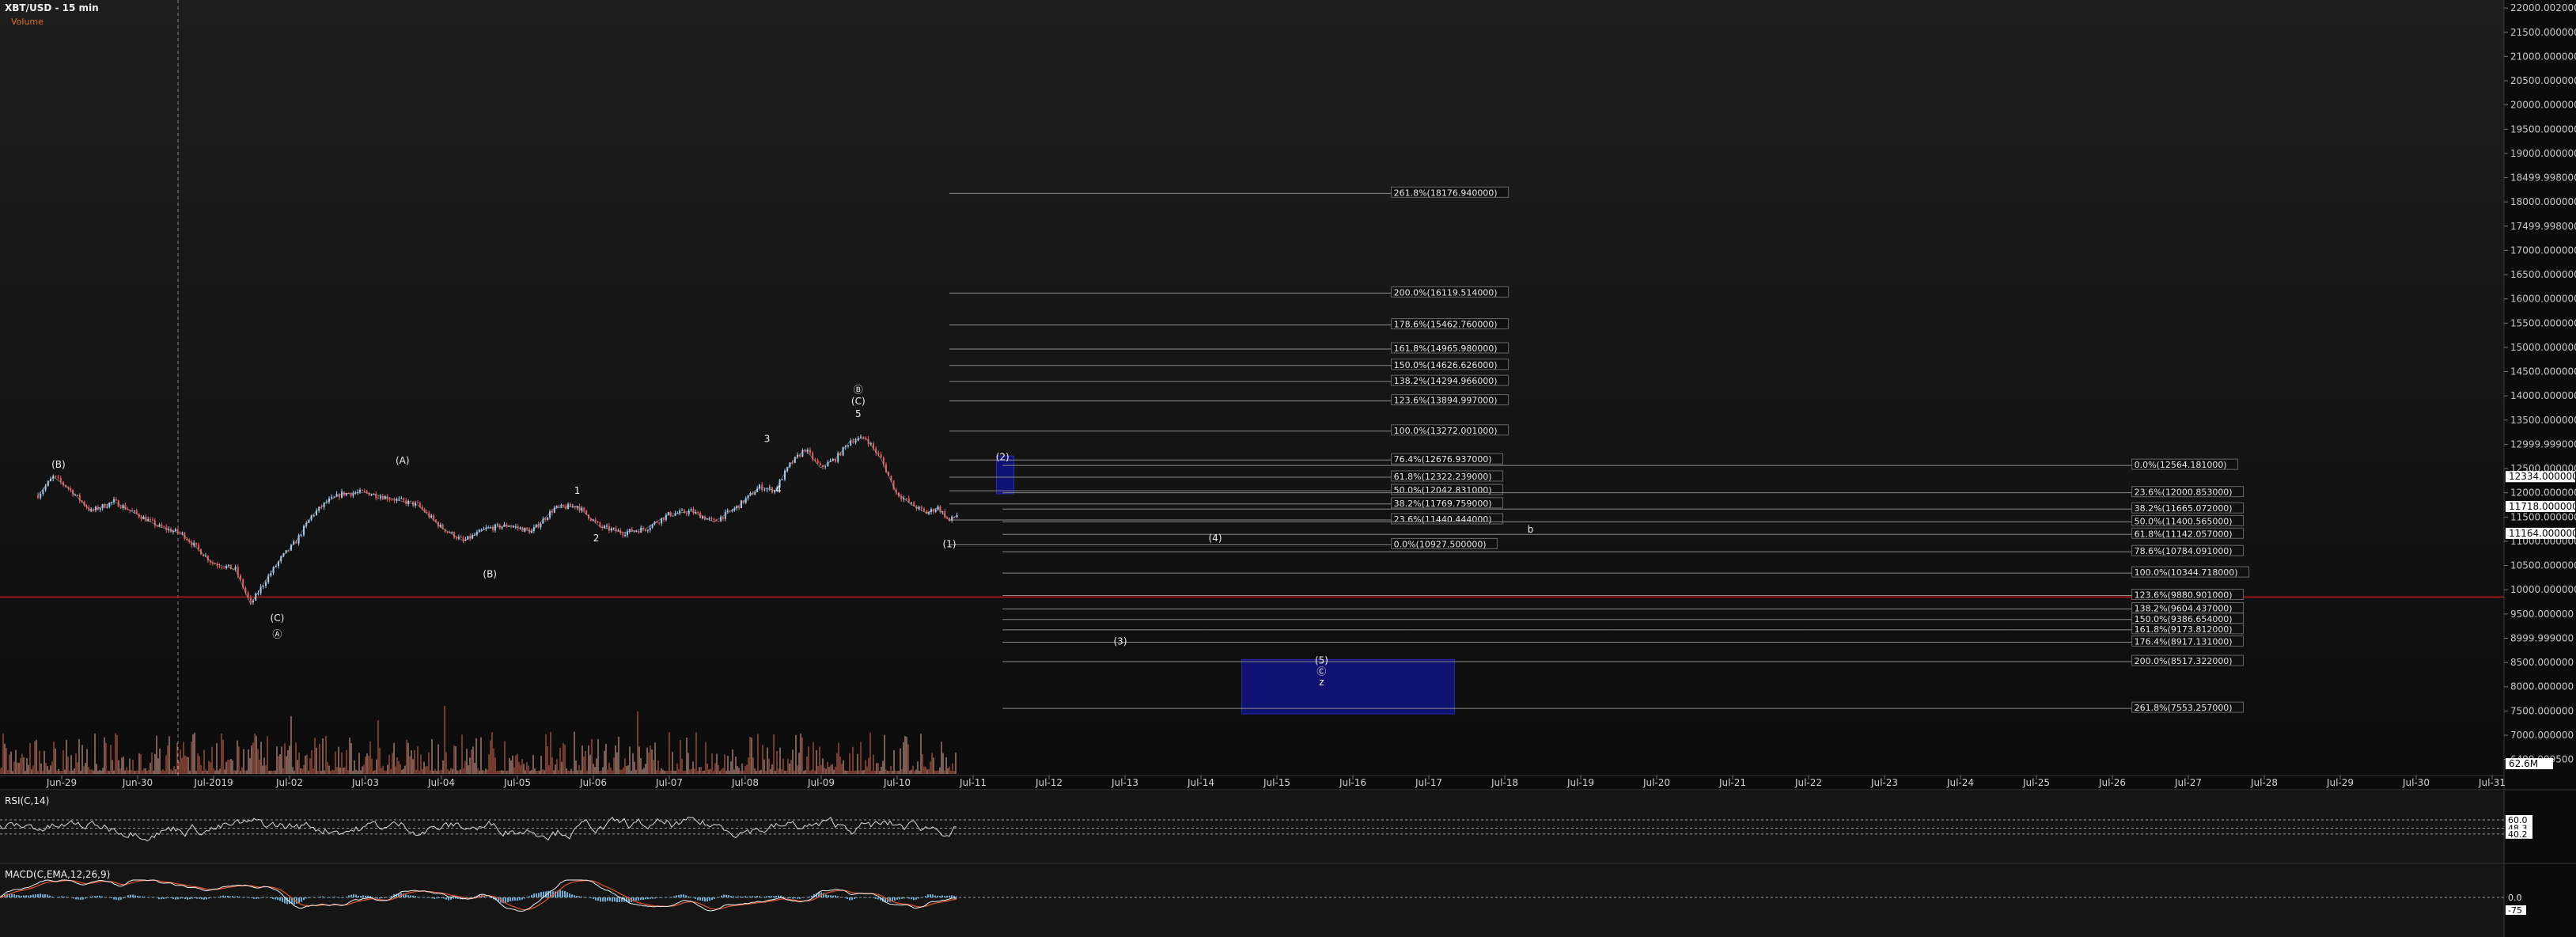 The image size is (2576, 937). What do you see at coordinates (1446, 431) in the screenshot?
I see `fib-level-label: 100.0%(13272.001000)` at bounding box center [1446, 431].